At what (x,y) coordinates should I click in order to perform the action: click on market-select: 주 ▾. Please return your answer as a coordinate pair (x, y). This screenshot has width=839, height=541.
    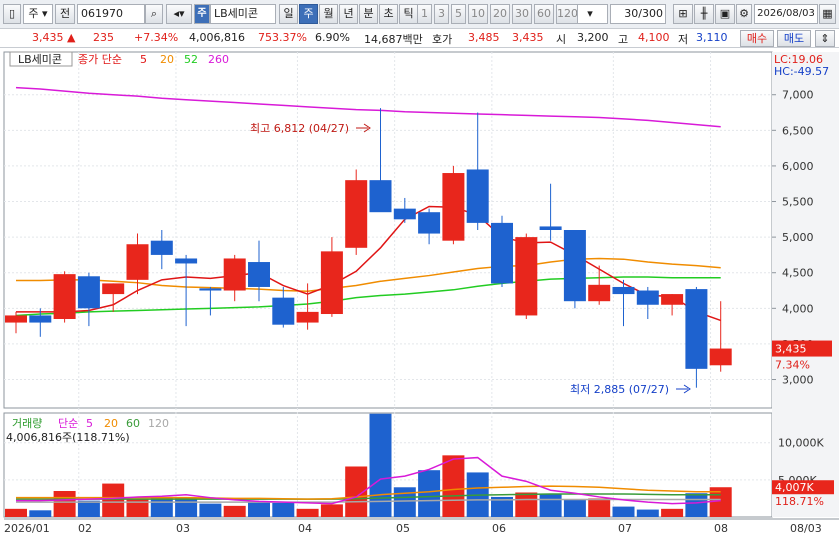
    Looking at the image, I should click on (38, 14).